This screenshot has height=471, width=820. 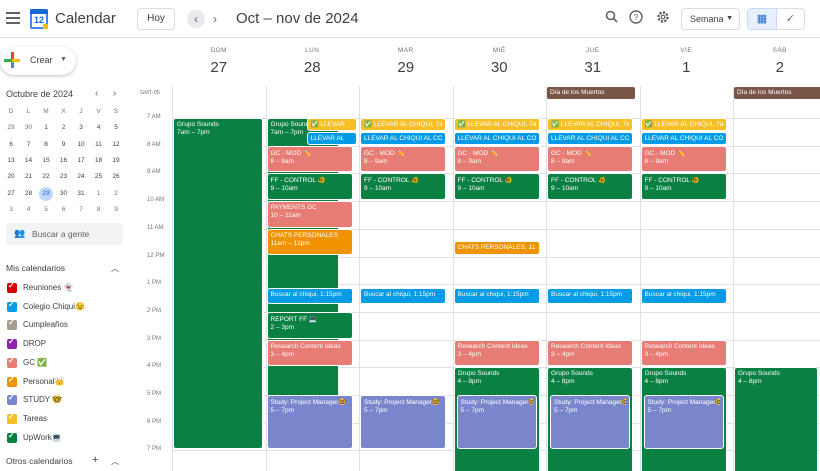 I want to click on calendar-item: DROP, so click(x=67, y=345).